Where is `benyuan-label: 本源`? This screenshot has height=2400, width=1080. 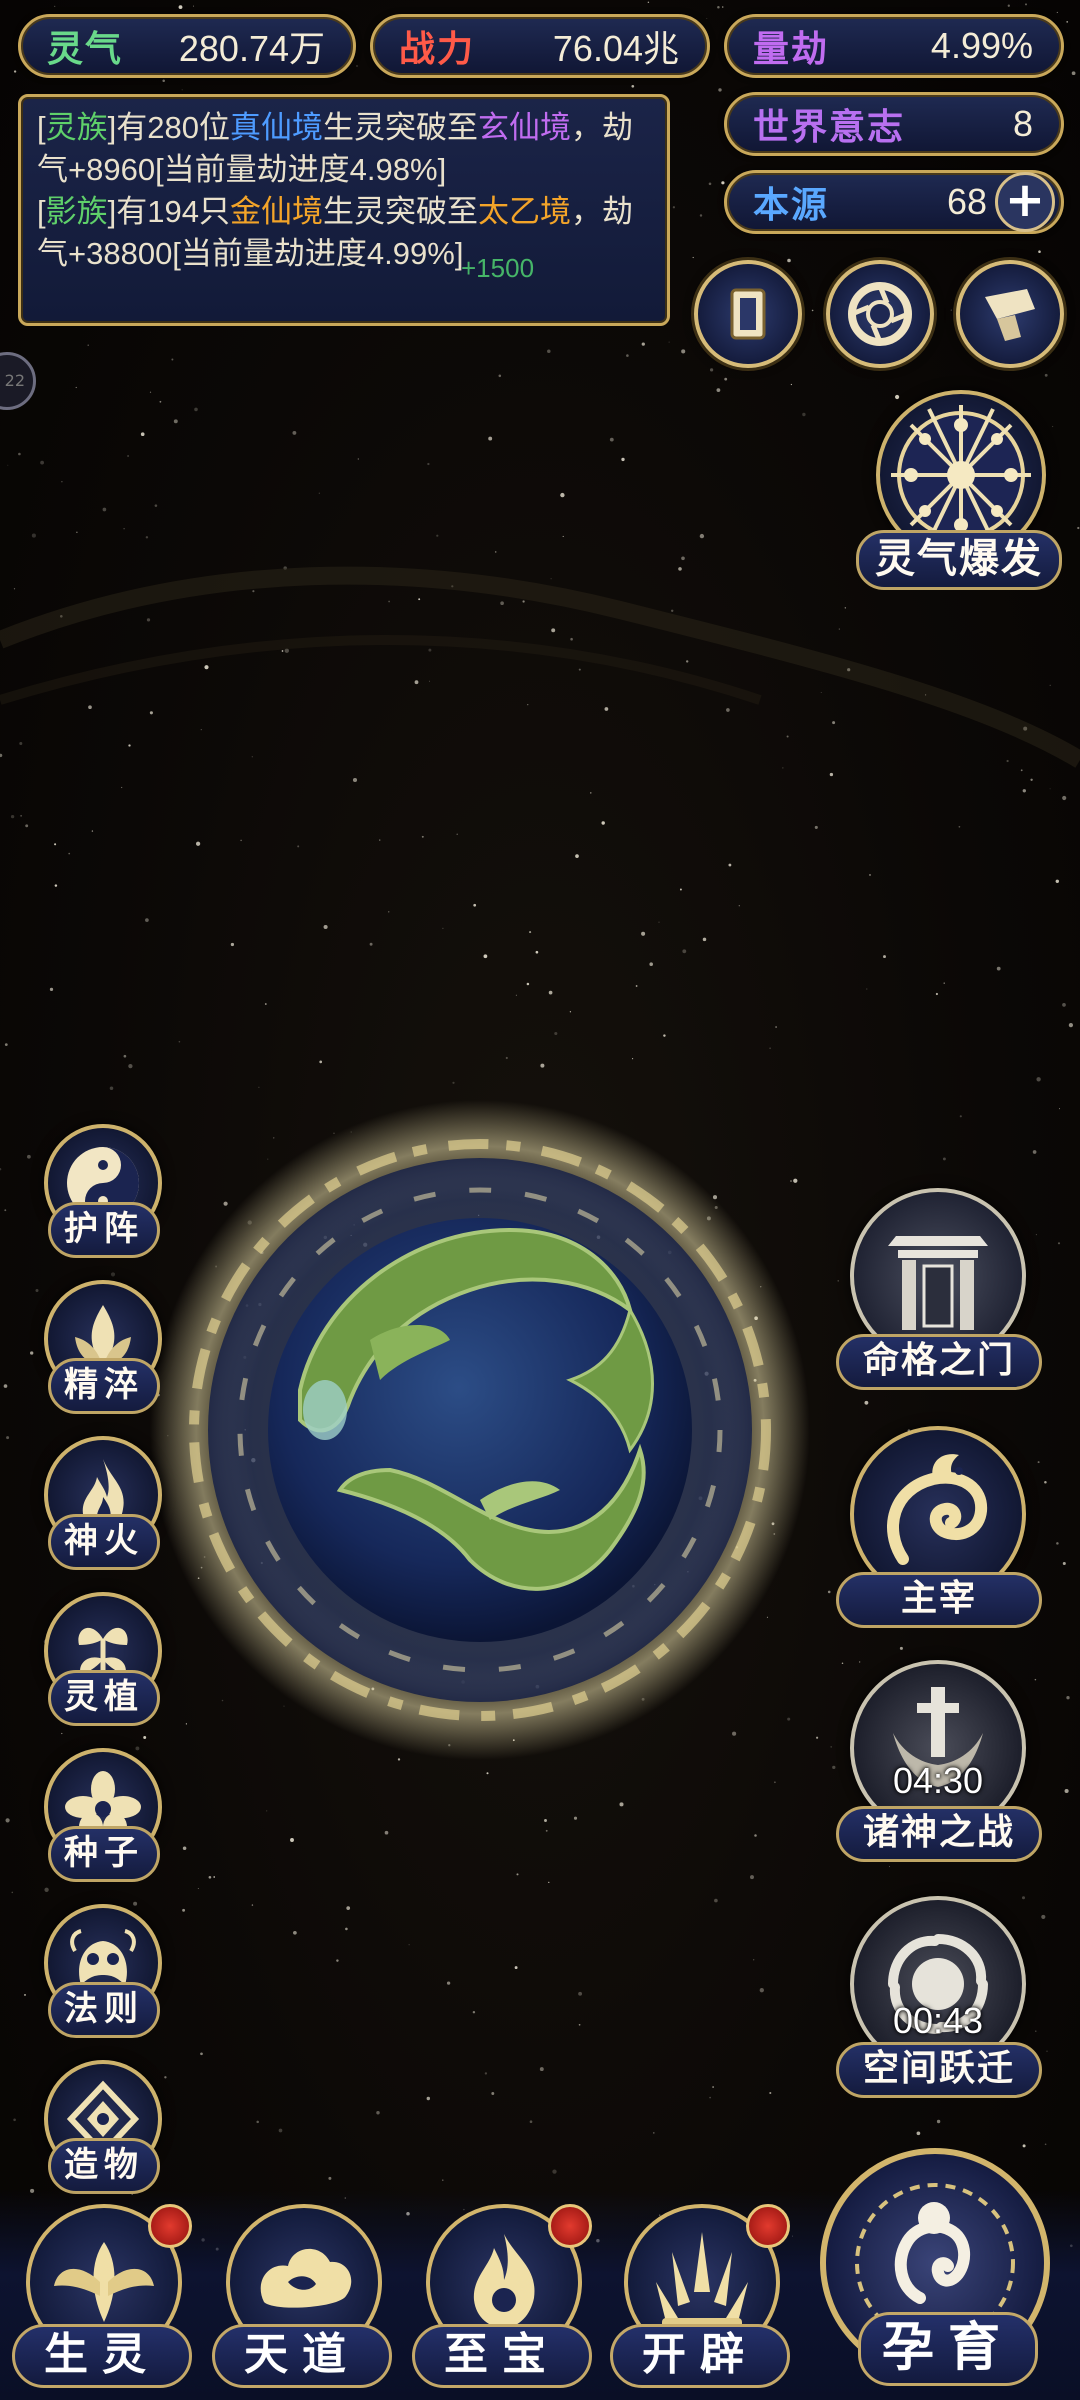 benyuan-label: 本源 is located at coordinates (791, 205).